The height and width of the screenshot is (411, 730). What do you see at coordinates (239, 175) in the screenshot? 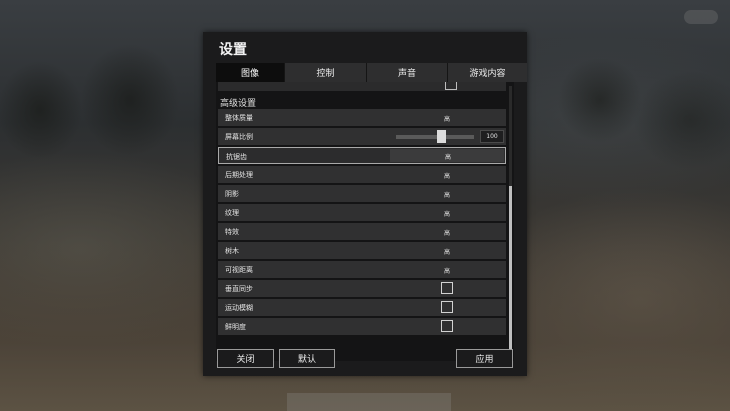
I see `setting-label: 后期处理` at bounding box center [239, 175].